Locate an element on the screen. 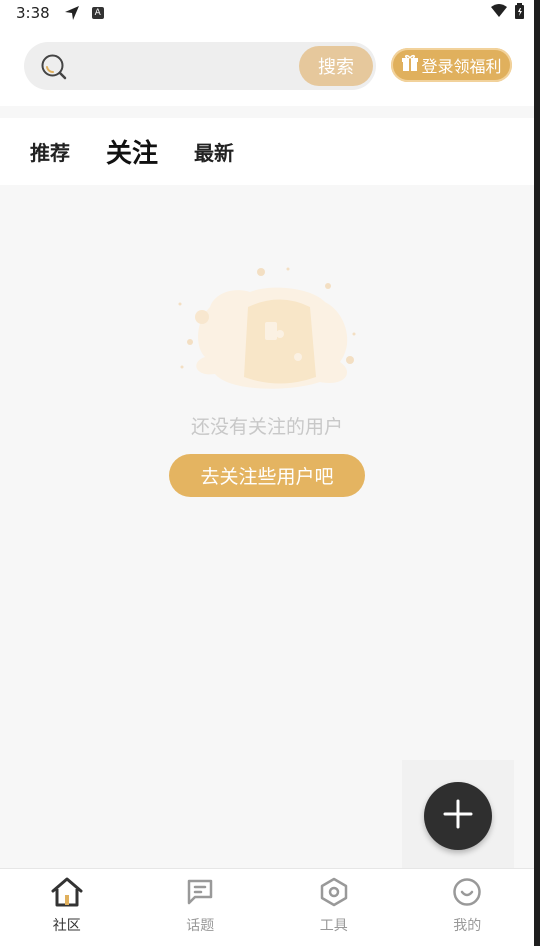  tab-following: 关注 is located at coordinates (132, 152).